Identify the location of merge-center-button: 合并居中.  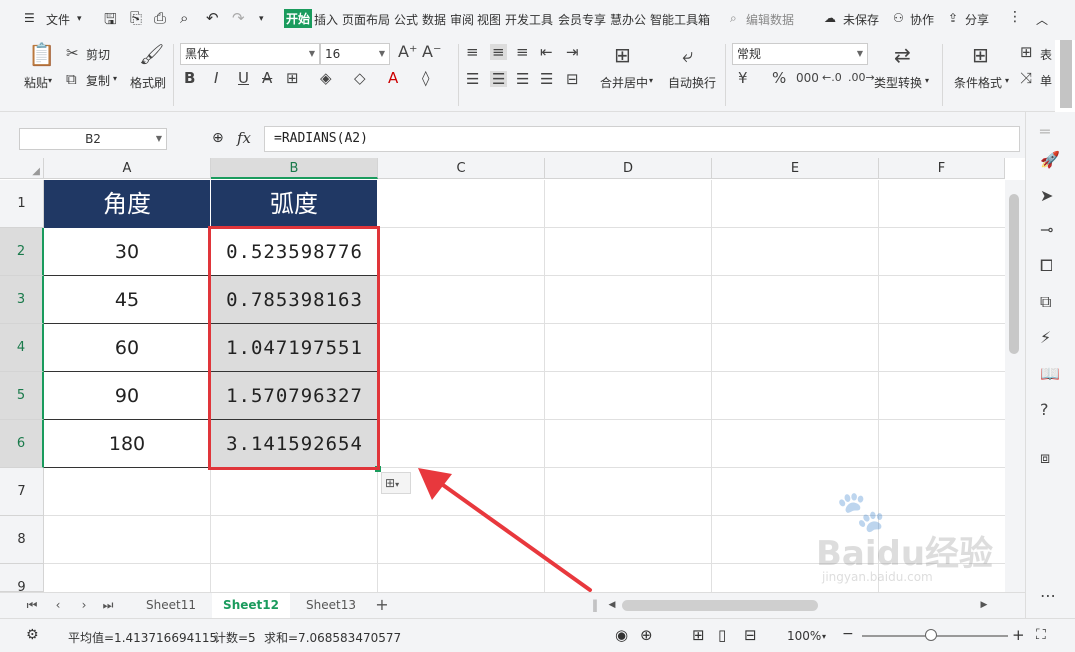
(624, 82).